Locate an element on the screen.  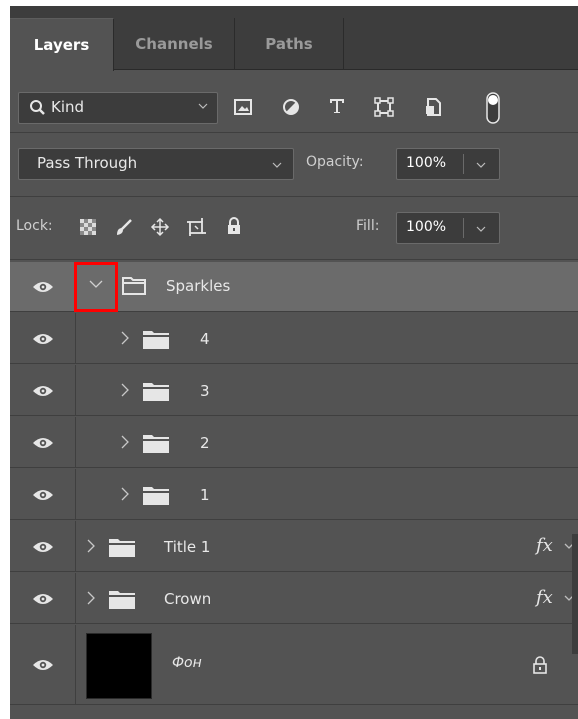
layer-thumbnail is located at coordinates (119, 666).